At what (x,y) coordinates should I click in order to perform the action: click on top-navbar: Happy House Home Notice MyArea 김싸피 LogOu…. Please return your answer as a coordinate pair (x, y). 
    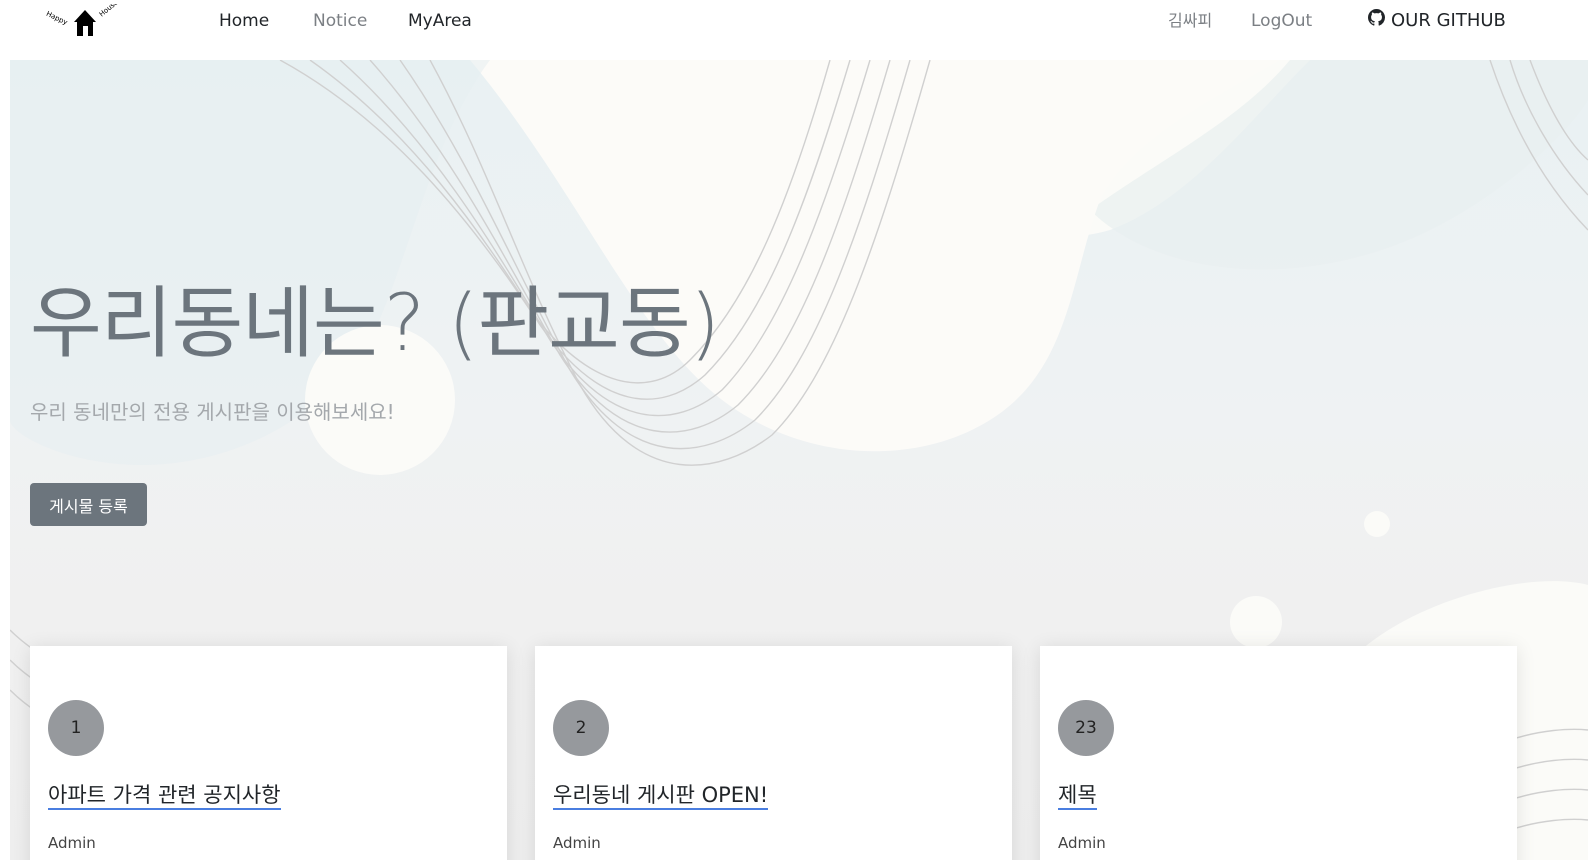
    Looking at the image, I should click on (794, 30).